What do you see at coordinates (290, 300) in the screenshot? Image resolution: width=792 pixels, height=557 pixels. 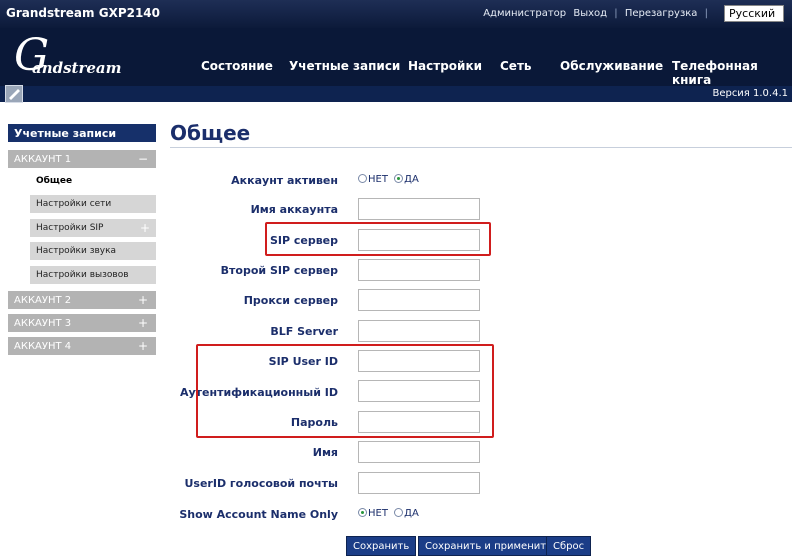 I see `proxy-server-label: Прокси сервер` at bounding box center [290, 300].